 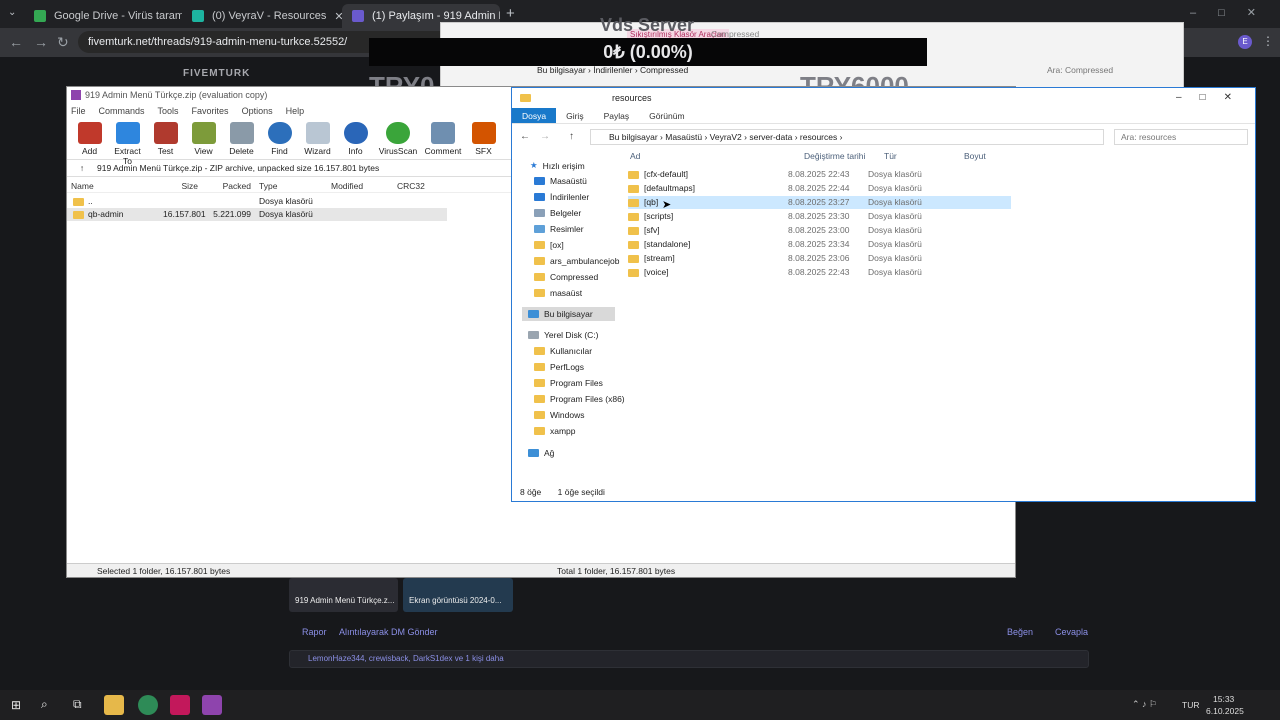 I want to click on col-type: Tür, so click(x=890, y=156).